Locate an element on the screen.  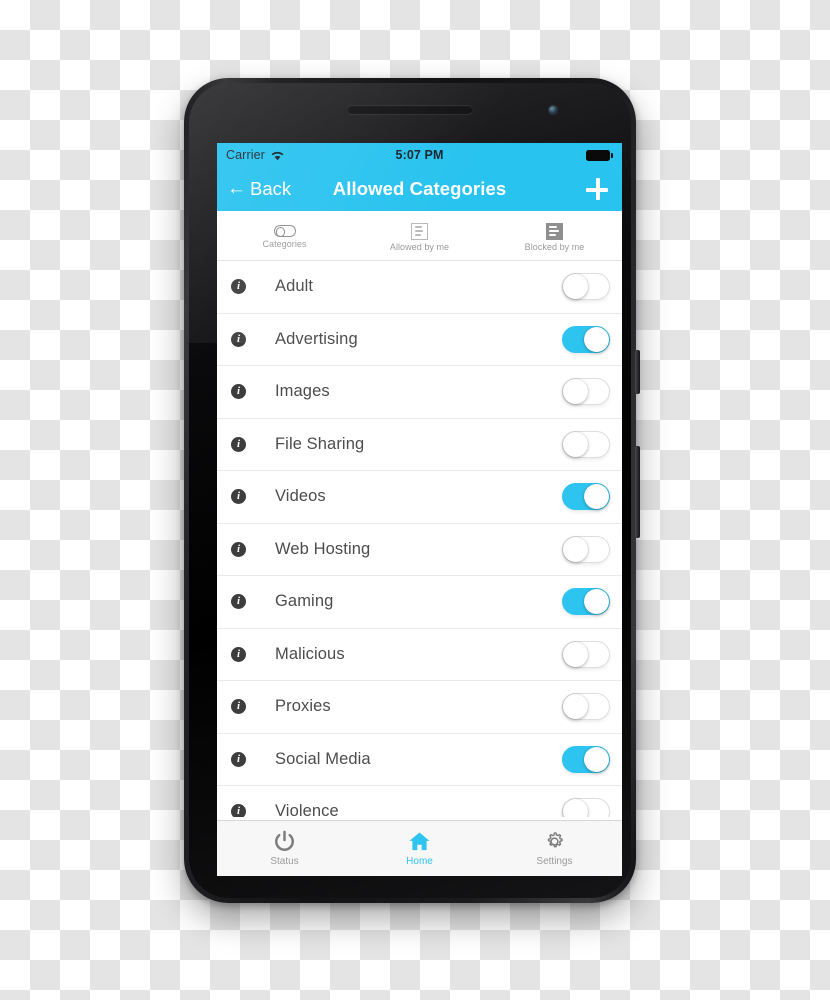
tab-categories: Categories is located at coordinates (284, 235).